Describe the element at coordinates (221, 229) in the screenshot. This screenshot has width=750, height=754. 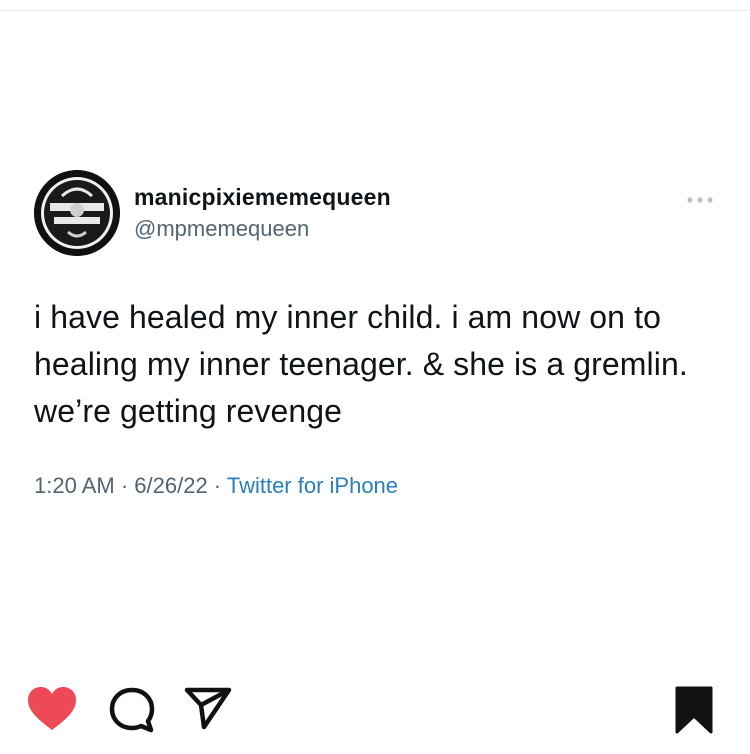
I see `user-handle: @mpmemequeen` at that location.